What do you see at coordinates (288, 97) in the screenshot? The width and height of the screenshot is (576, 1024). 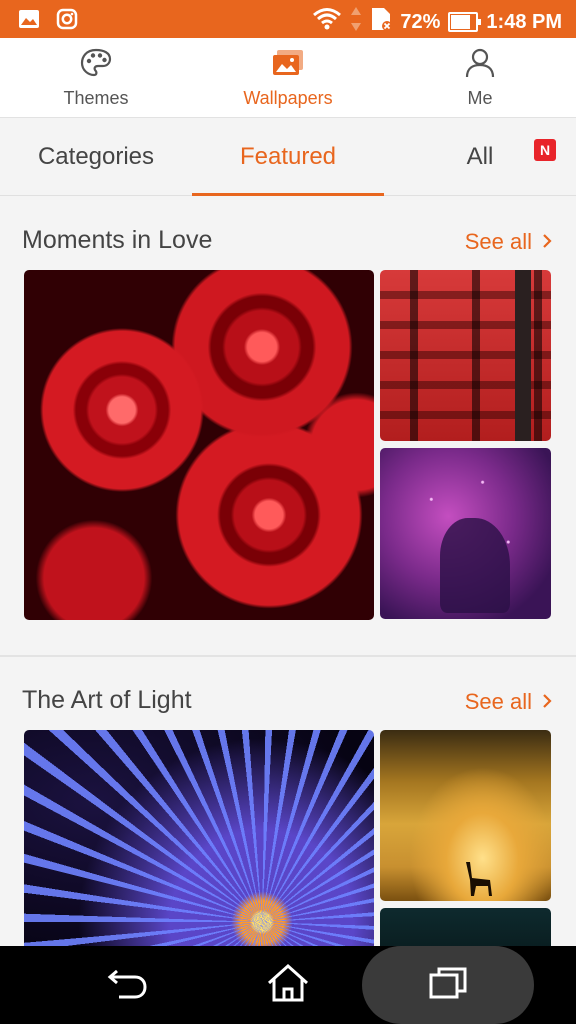 I see `nav-wallpapers-label: Wallpapers` at bounding box center [288, 97].